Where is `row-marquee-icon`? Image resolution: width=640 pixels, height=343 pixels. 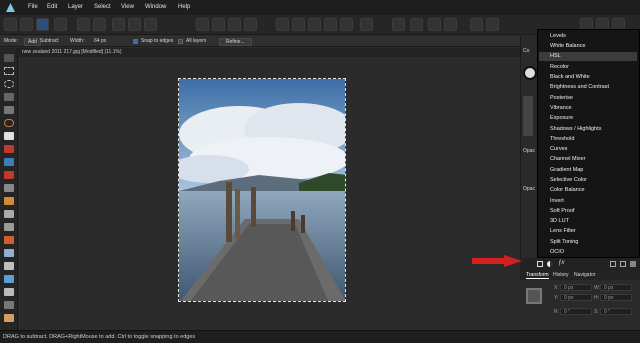 row-marquee-icon is located at coordinates (9, 110).